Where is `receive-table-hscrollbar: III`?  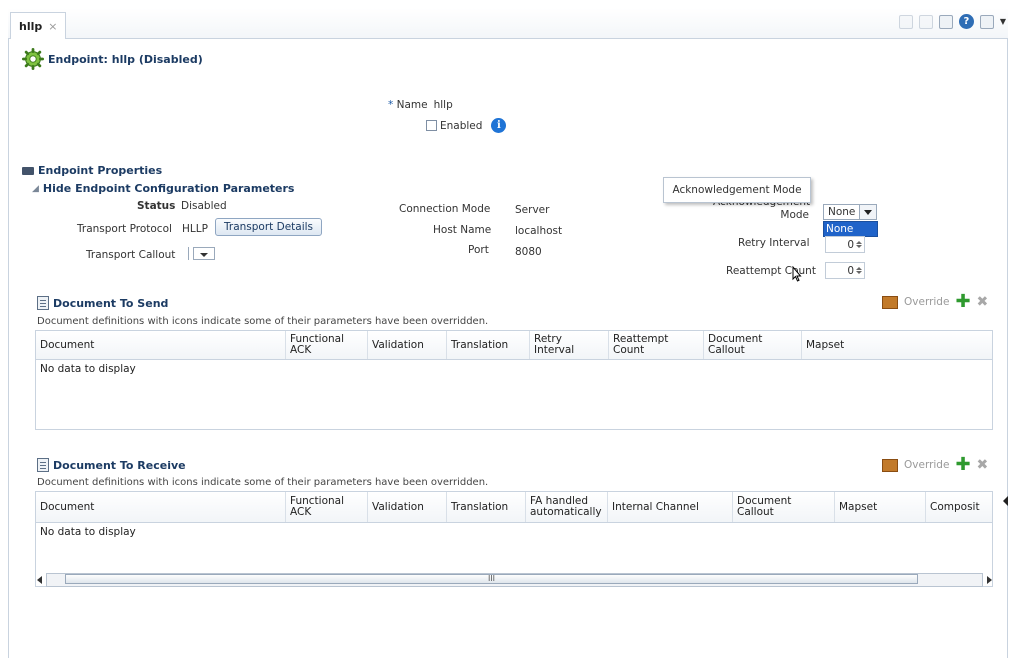 receive-table-hscrollbar: III is located at coordinates (514, 580).